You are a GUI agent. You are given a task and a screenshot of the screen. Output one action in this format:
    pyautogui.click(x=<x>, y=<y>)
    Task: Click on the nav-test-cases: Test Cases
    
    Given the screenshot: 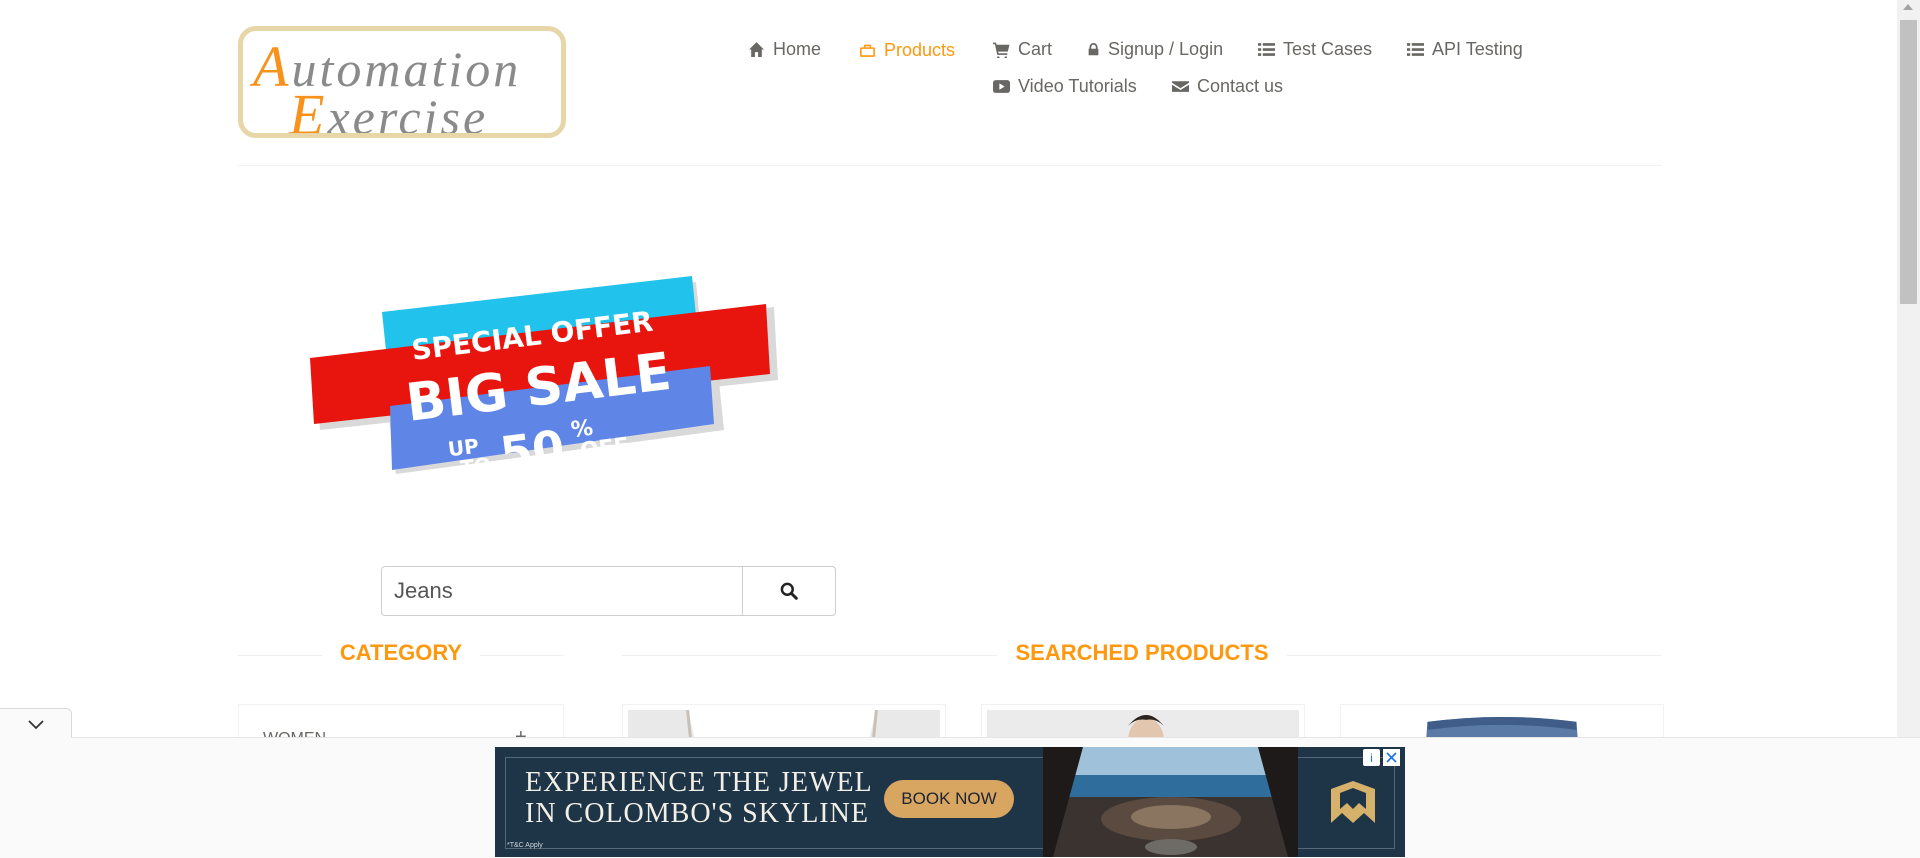 What is the action you would take?
    pyautogui.click(x=1315, y=49)
    